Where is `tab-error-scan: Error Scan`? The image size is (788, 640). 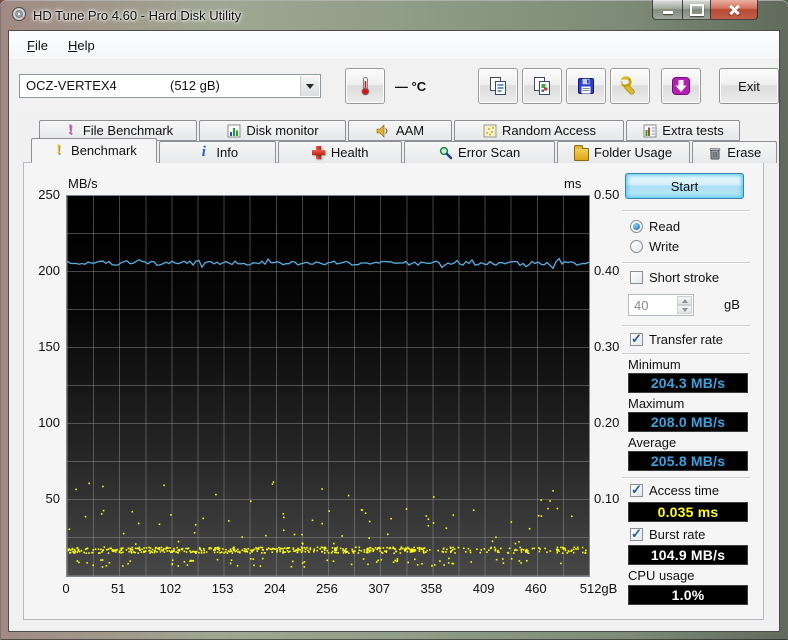 tab-error-scan: Error Scan is located at coordinates (479, 152).